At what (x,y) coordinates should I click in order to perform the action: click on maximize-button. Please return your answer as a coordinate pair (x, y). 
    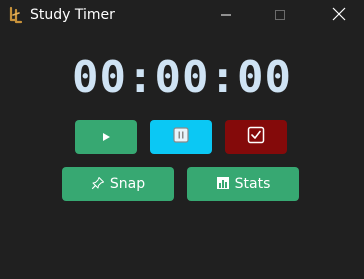
    Looking at the image, I should click on (280, 15).